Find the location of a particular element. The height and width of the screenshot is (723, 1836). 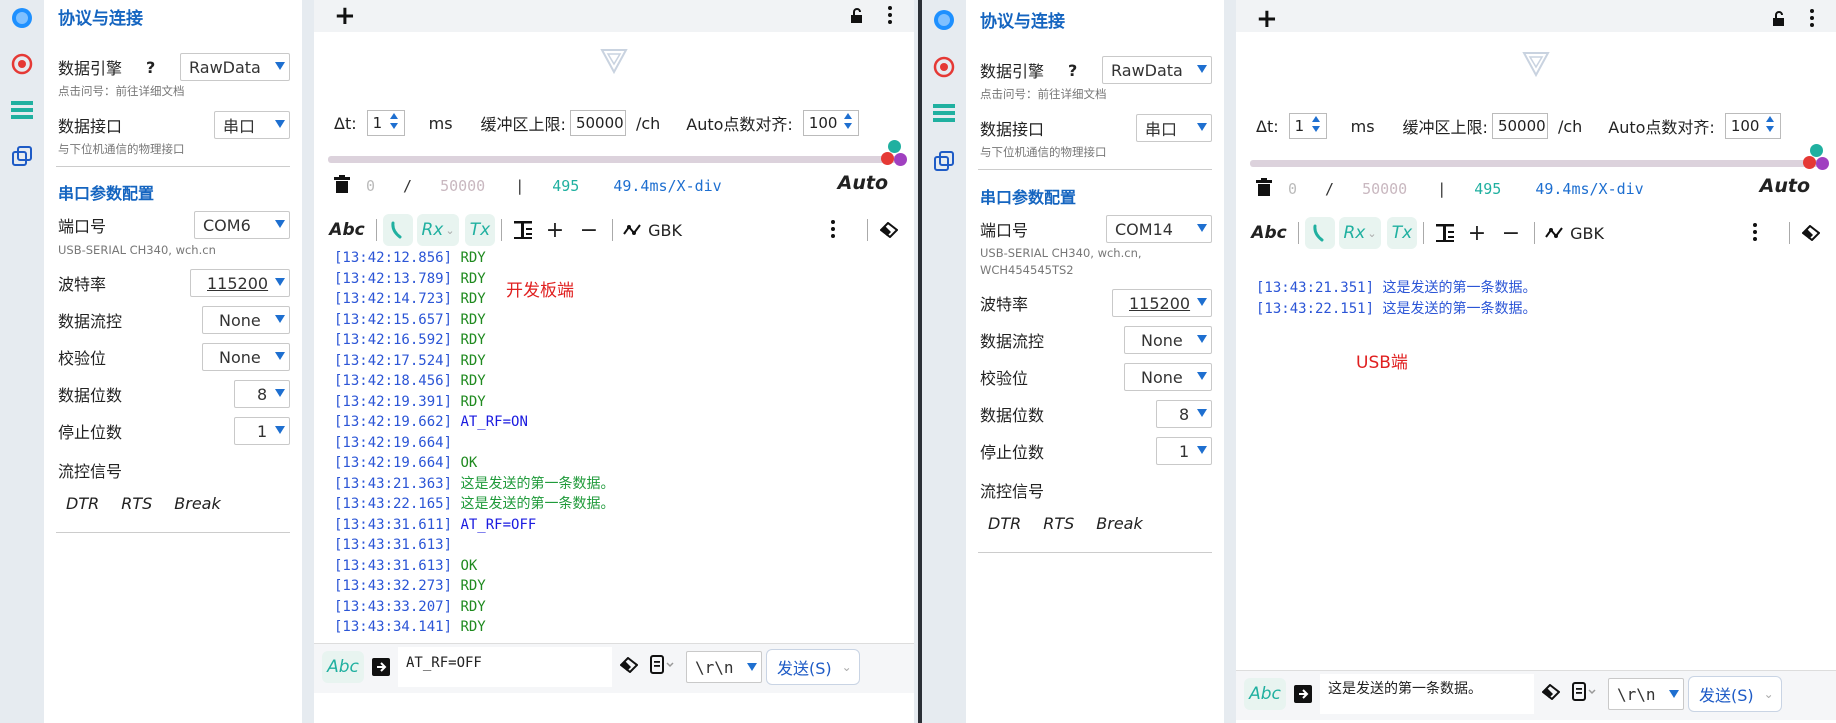

databits-row: 数据位数 8 is located at coordinates (174, 394).